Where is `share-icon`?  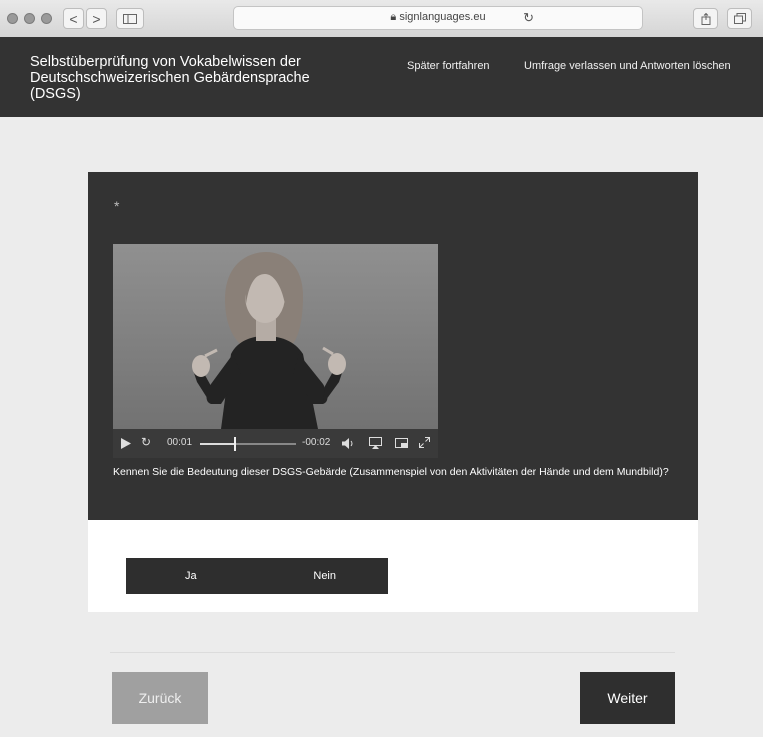 share-icon is located at coordinates (705, 18).